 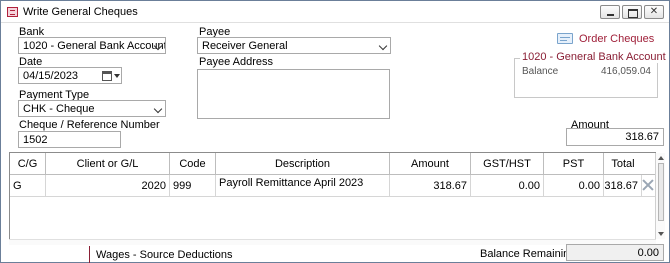 What do you see at coordinates (193, 164) in the screenshot?
I see `column-header-code: Code` at bounding box center [193, 164].